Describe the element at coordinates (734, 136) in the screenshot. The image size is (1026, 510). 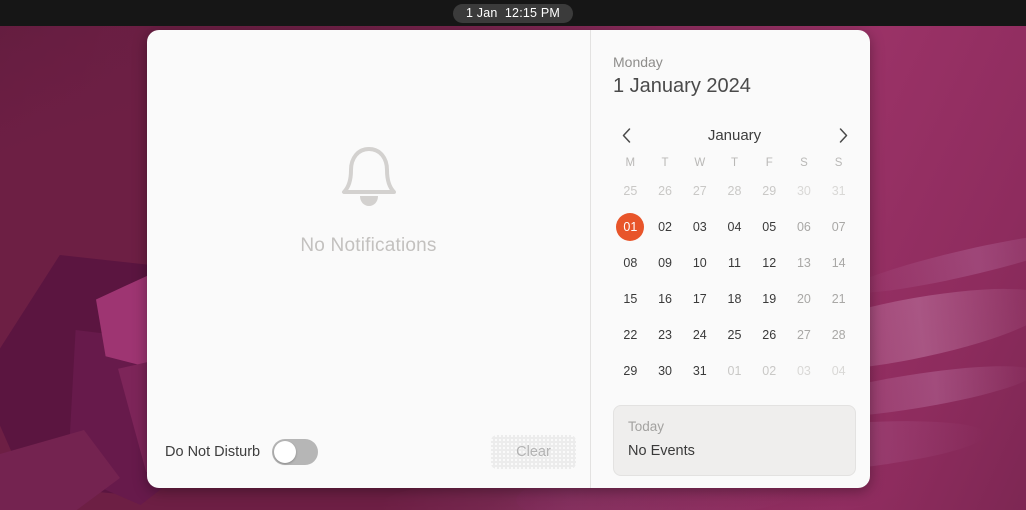
I see `month-navigation: January` at that location.